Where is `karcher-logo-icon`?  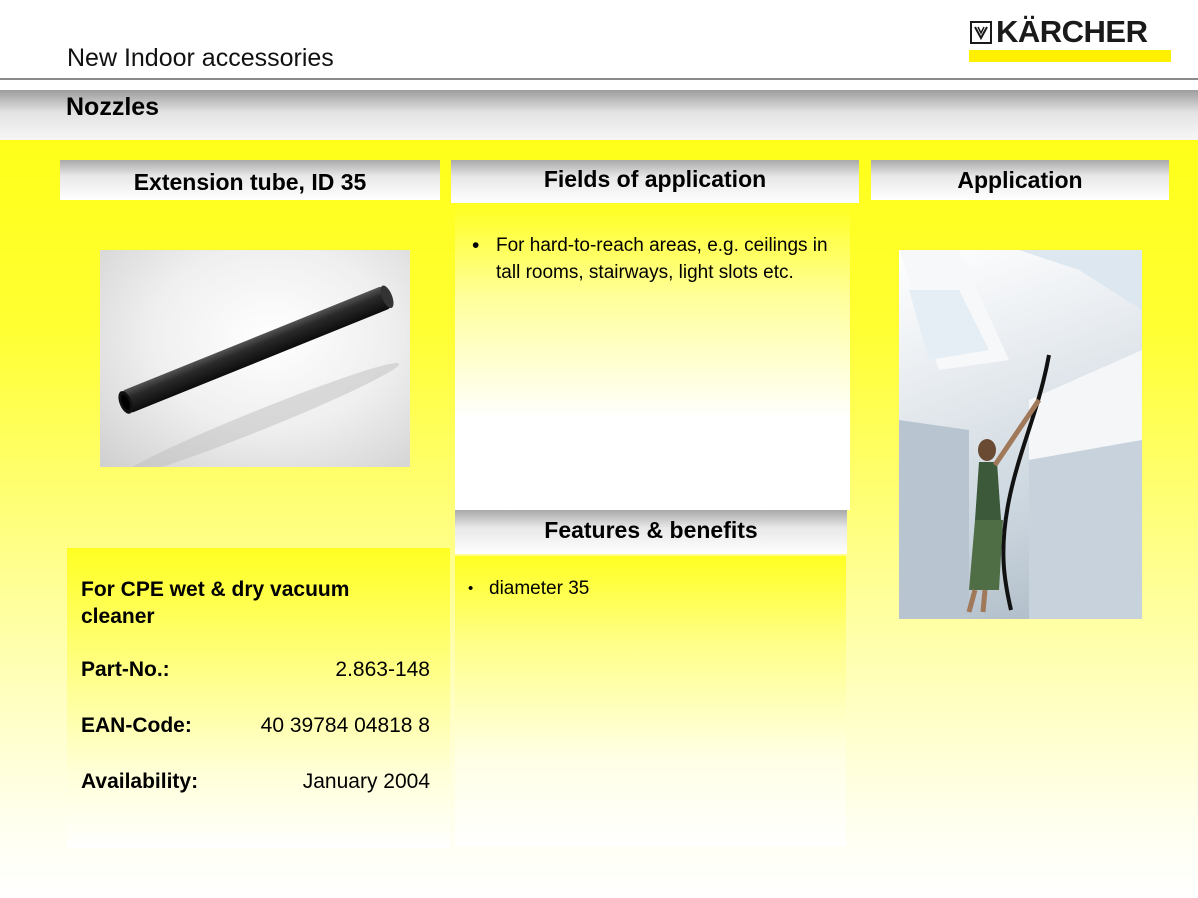 karcher-logo-icon is located at coordinates (981, 32).